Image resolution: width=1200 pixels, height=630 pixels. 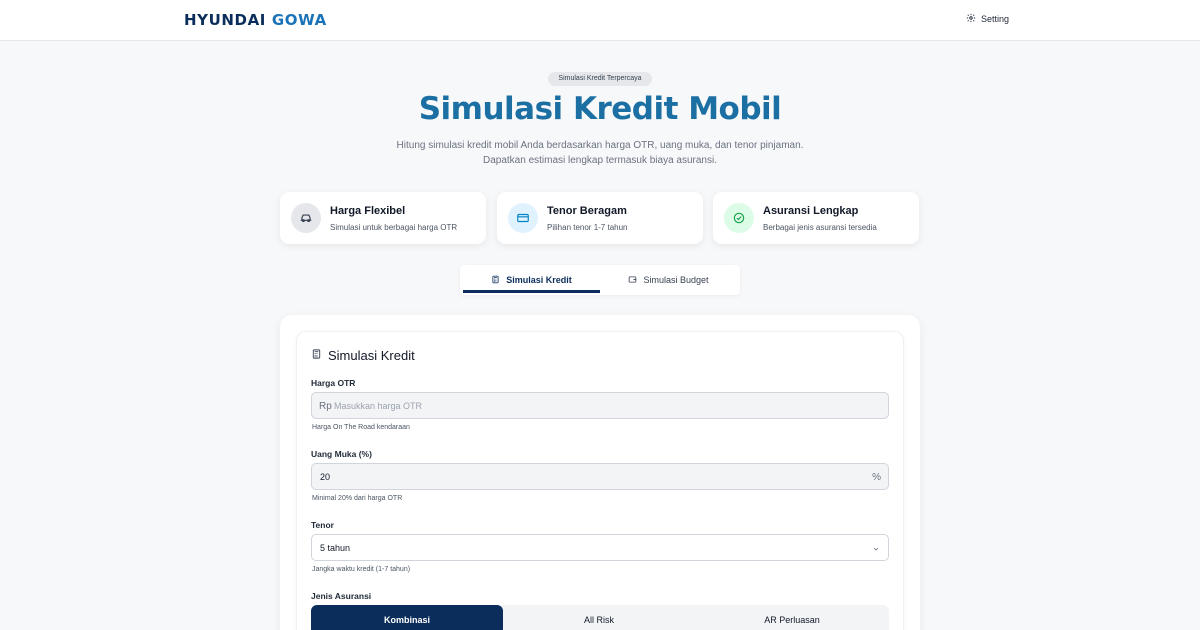 What do you see at coordinates (341, 596) in the screenshot?
I see `jenis-asuransi-label: Jenis Asuransi` at bounding box center [341, 596].